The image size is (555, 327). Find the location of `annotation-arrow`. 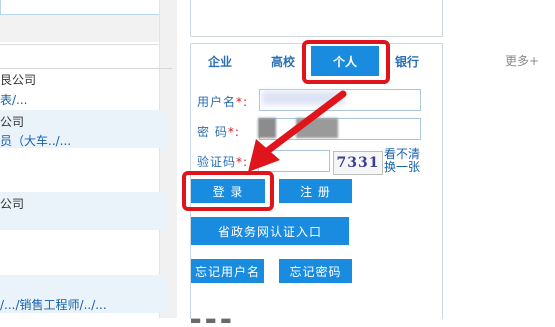

annotation-arrow is located at coordinates (297, 131).